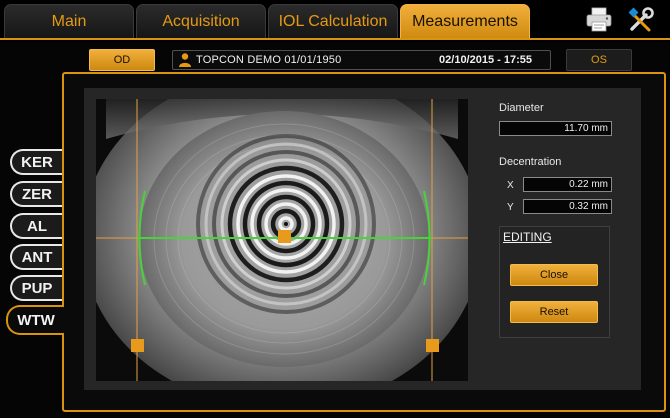 Image resolution: width=670 pixels, height=418 pixels. What do you see at coordinates (69, 21) in the screenshot?
I see `tab-main: Main` at bounding box center [69, 21].